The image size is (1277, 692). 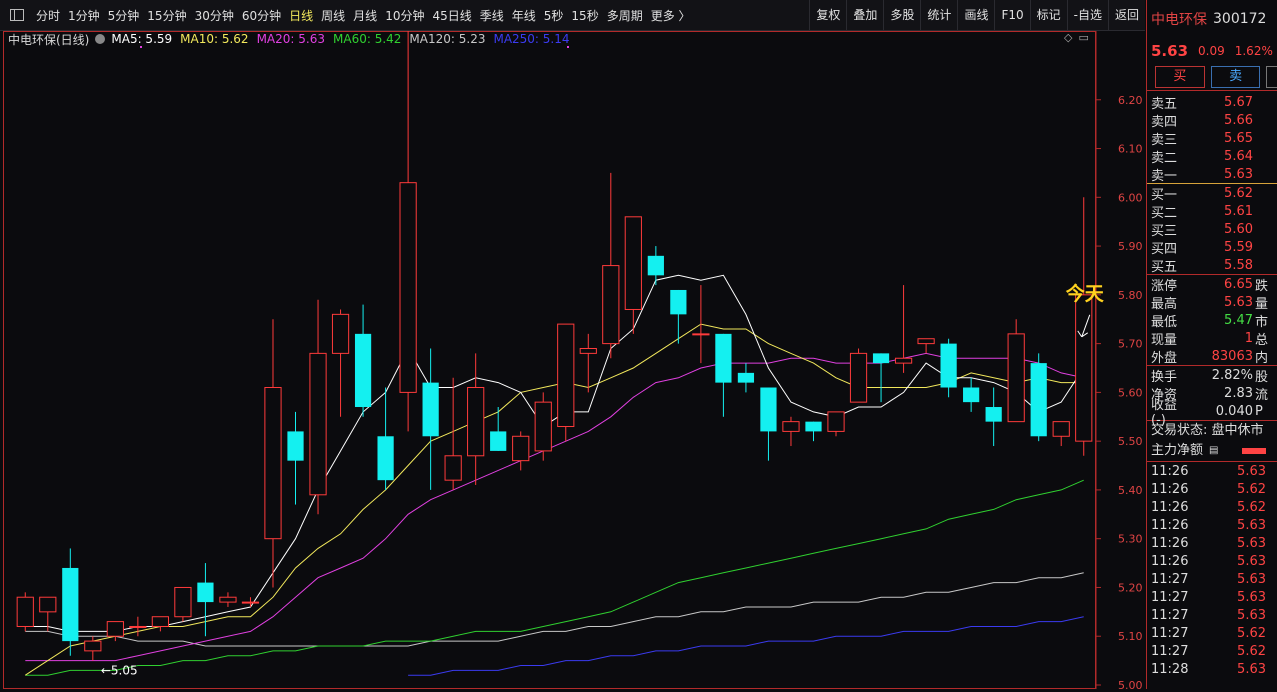 What do you see at coordinates (1212, 338) in the screenshot?
I see `stat-row: 现量 1 总` at bounding box center [1212, 338].